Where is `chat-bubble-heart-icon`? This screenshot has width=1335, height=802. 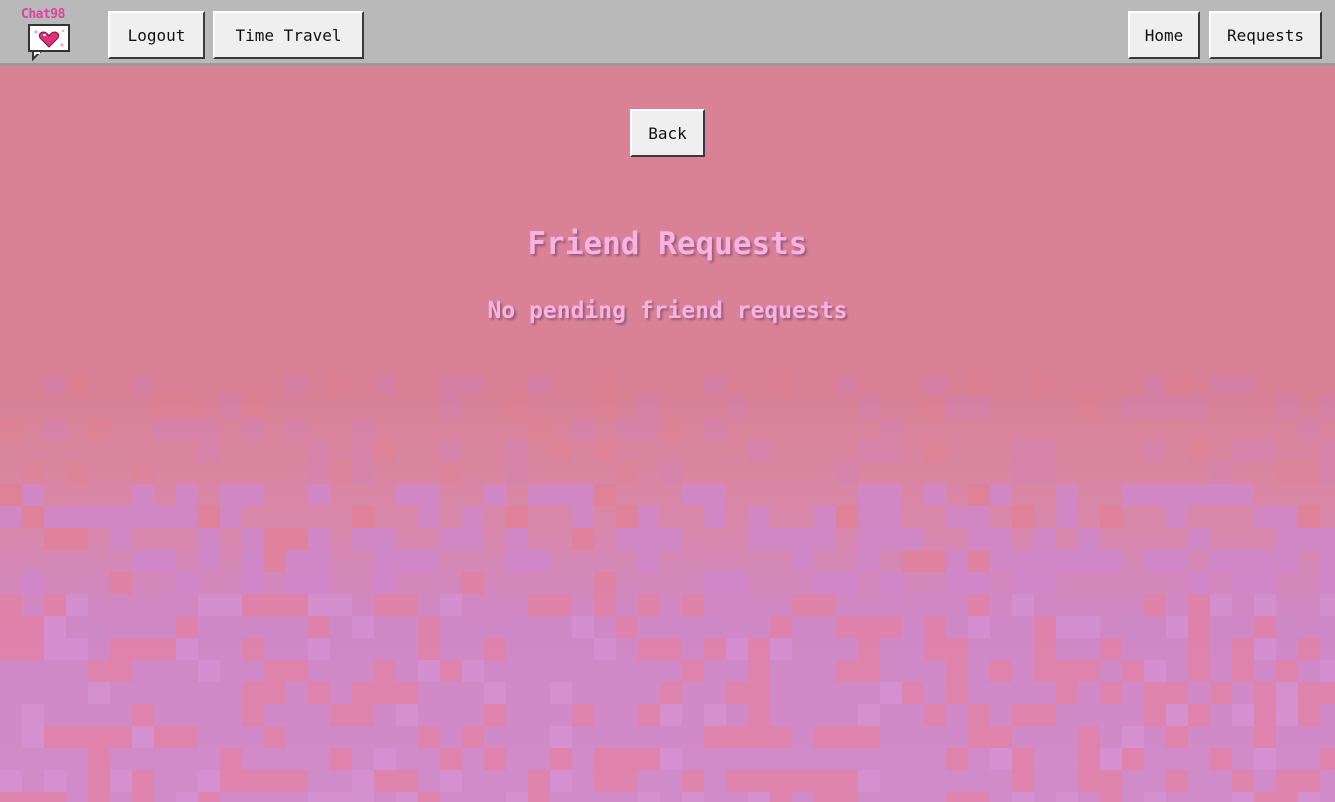 chat-bubble-heart-icon is located at coordinates (49, 42).